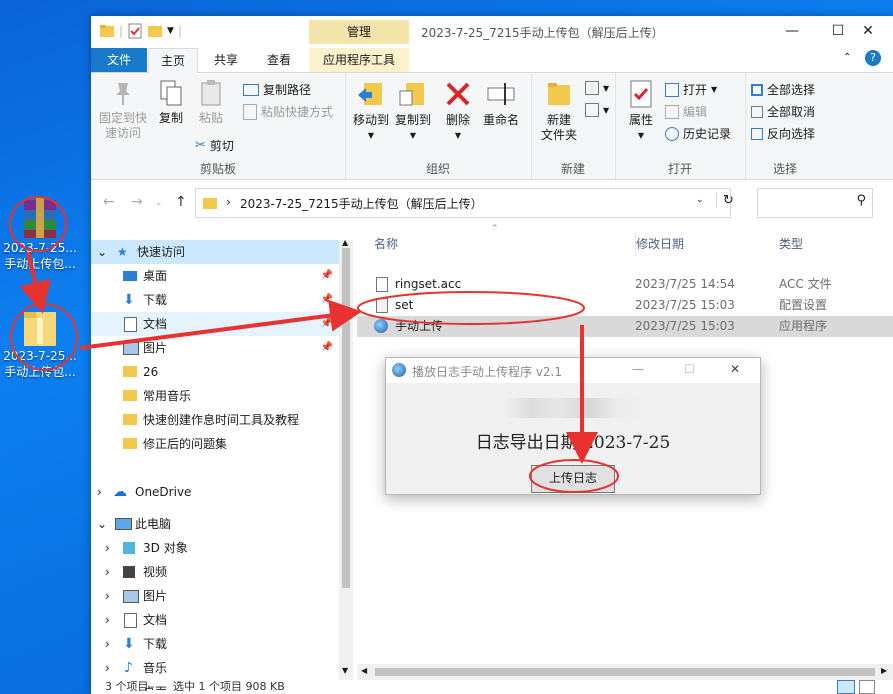  I want to click on help-icon: ?, so click(873, 58).